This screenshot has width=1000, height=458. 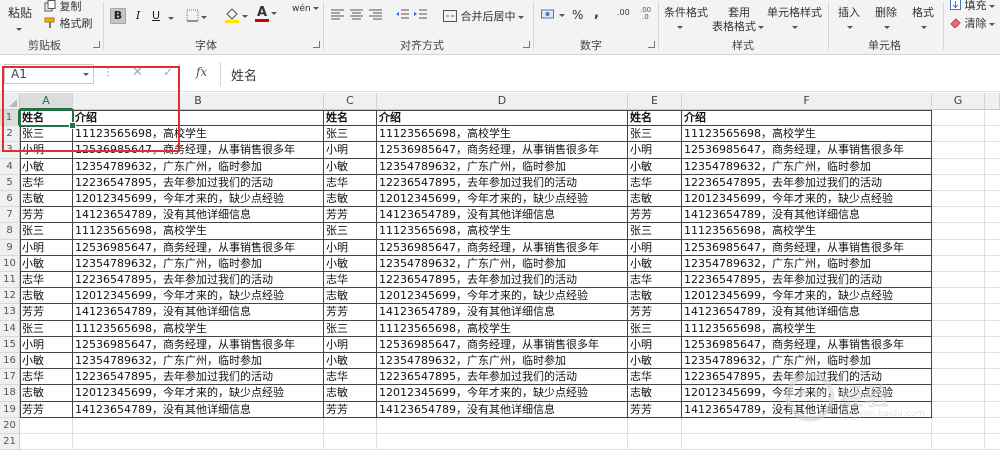 I want to click on row-header: 11, so click(x=10, y=280).